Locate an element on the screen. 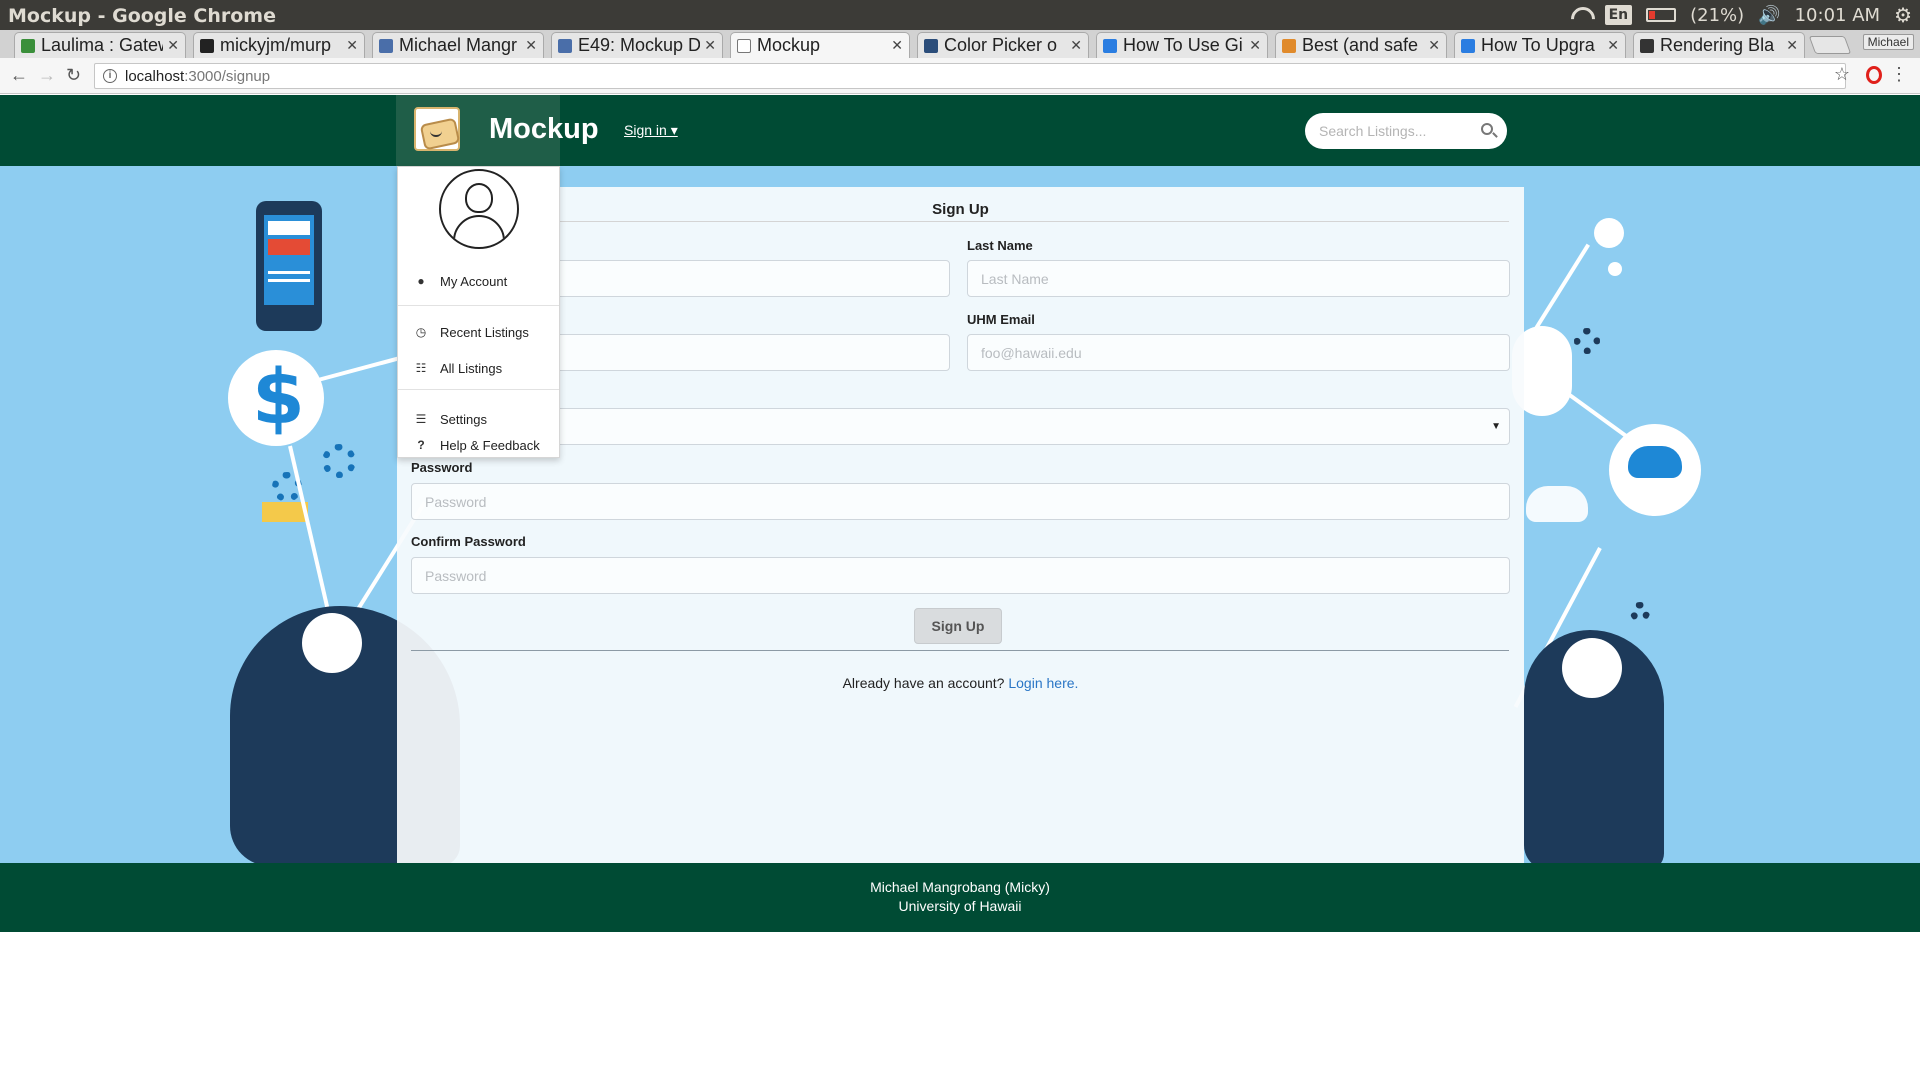 The width and height of the screenshot is (1920, 1080). volume-icon: 🔊 is located at coordinates (1769, 15).